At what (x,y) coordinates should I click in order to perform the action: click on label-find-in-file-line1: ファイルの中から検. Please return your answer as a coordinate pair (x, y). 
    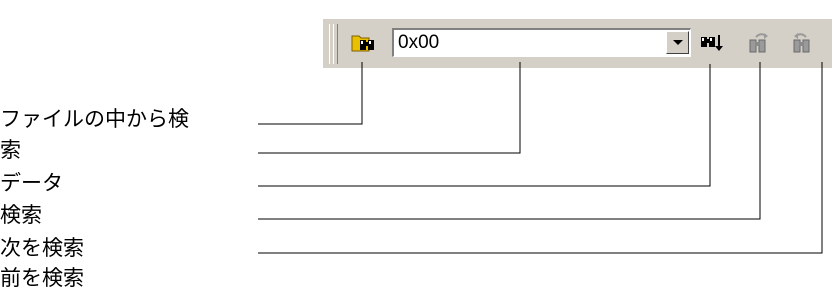
    Looking at the image, I should click on (94, 119).